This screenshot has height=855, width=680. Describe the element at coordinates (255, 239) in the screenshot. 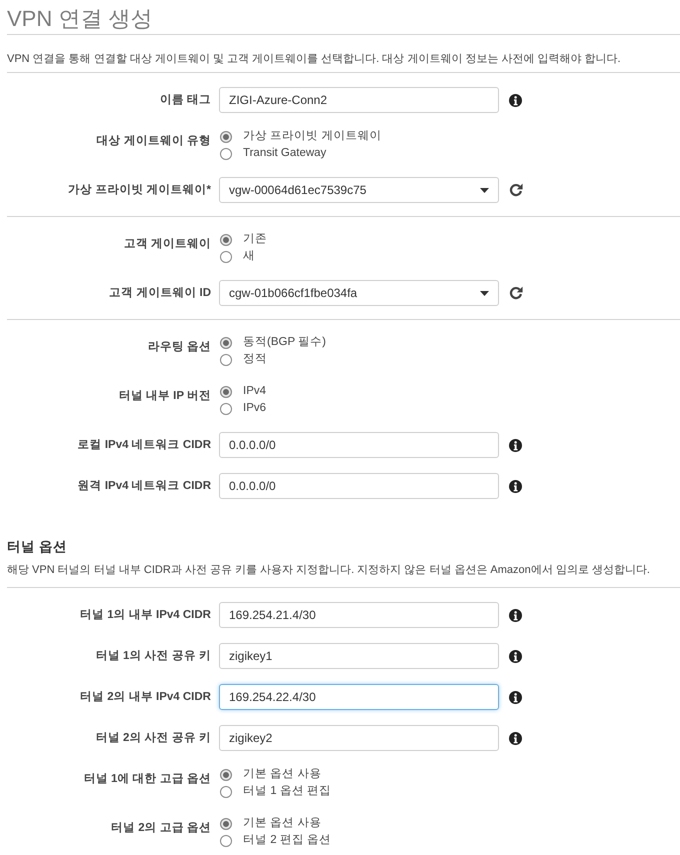

I see `option-label: 기존` at that location.